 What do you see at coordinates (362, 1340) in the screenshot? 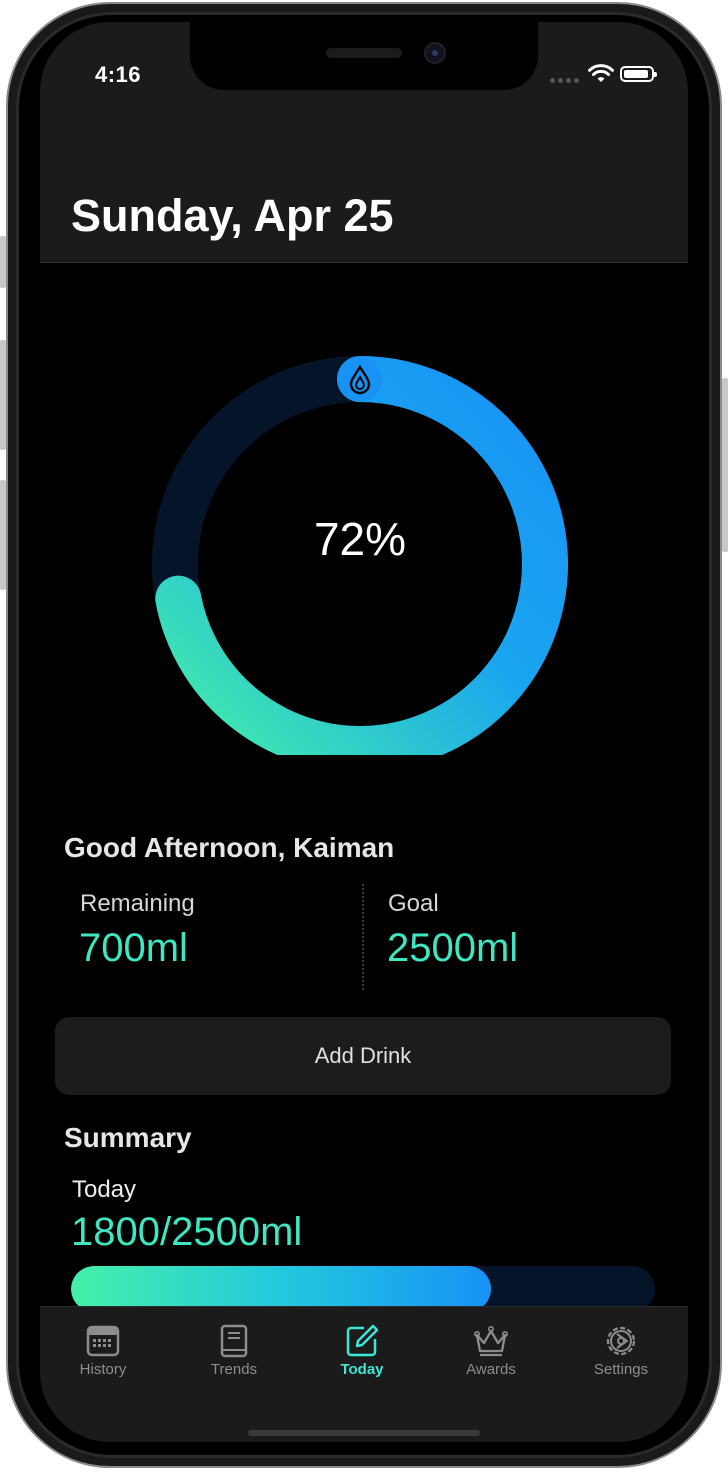
I see `edit-icon` at bounding box center [362, 1340].